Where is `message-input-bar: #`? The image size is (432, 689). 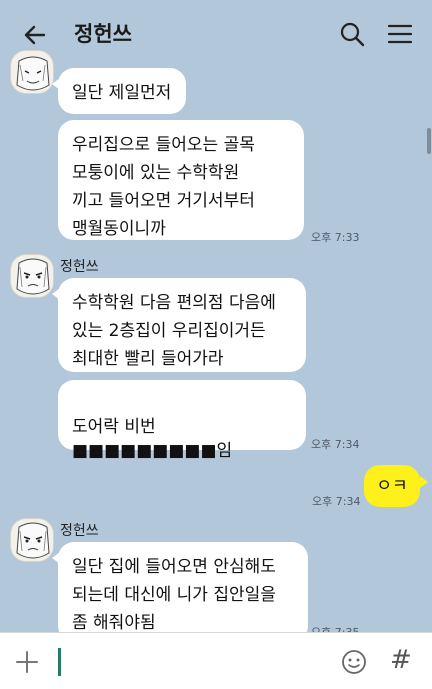 message-input-bar: # is located at coordinates (216, 660).